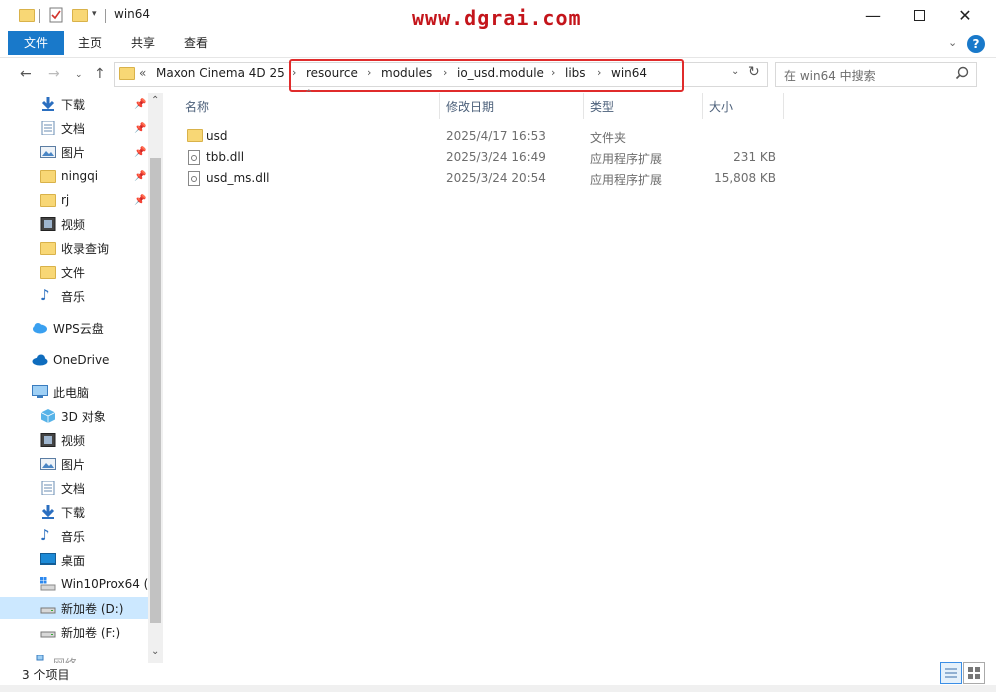 This screenshot has height=692, width=996. What do you see at coordinates (155, 651) in the screenshot?
I see `scroll-down-icon: ⌄` at bounding box center [155, 651].